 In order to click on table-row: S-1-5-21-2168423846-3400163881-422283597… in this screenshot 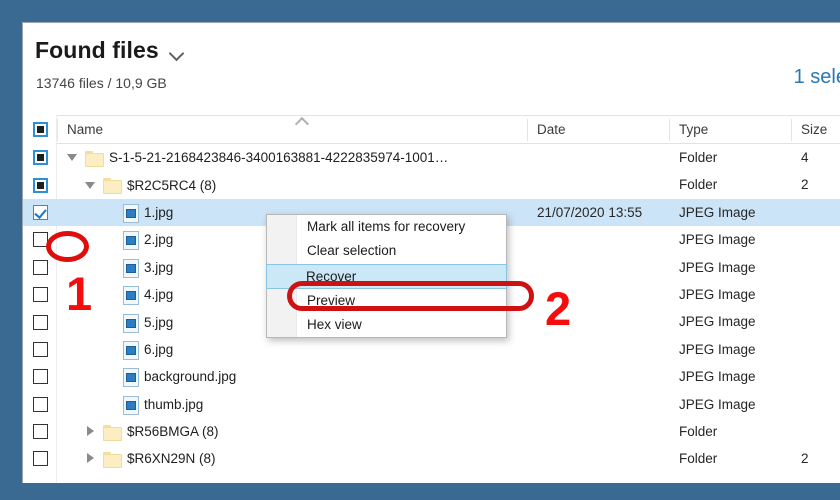, I will do `click(431, 157)`.